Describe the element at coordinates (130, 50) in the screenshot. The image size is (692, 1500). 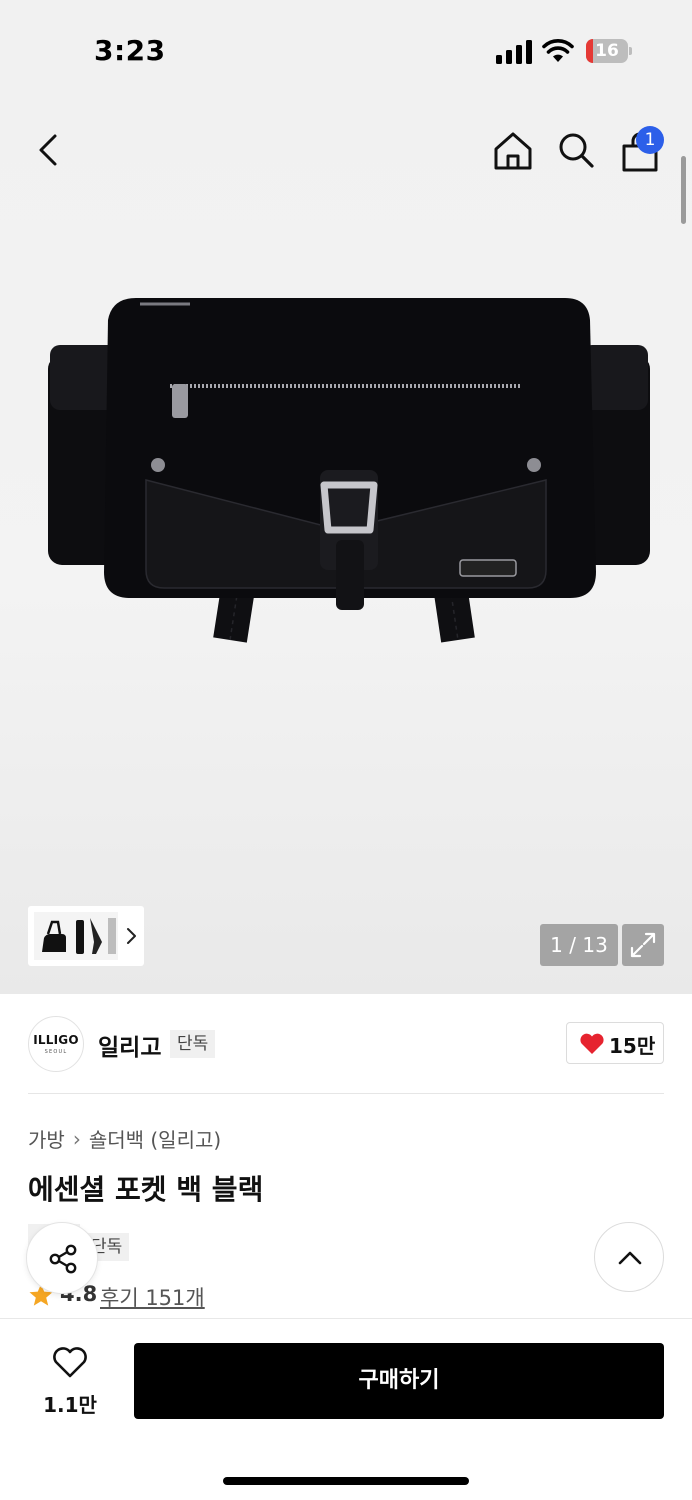
I see `status-time: 3:23` at that location.